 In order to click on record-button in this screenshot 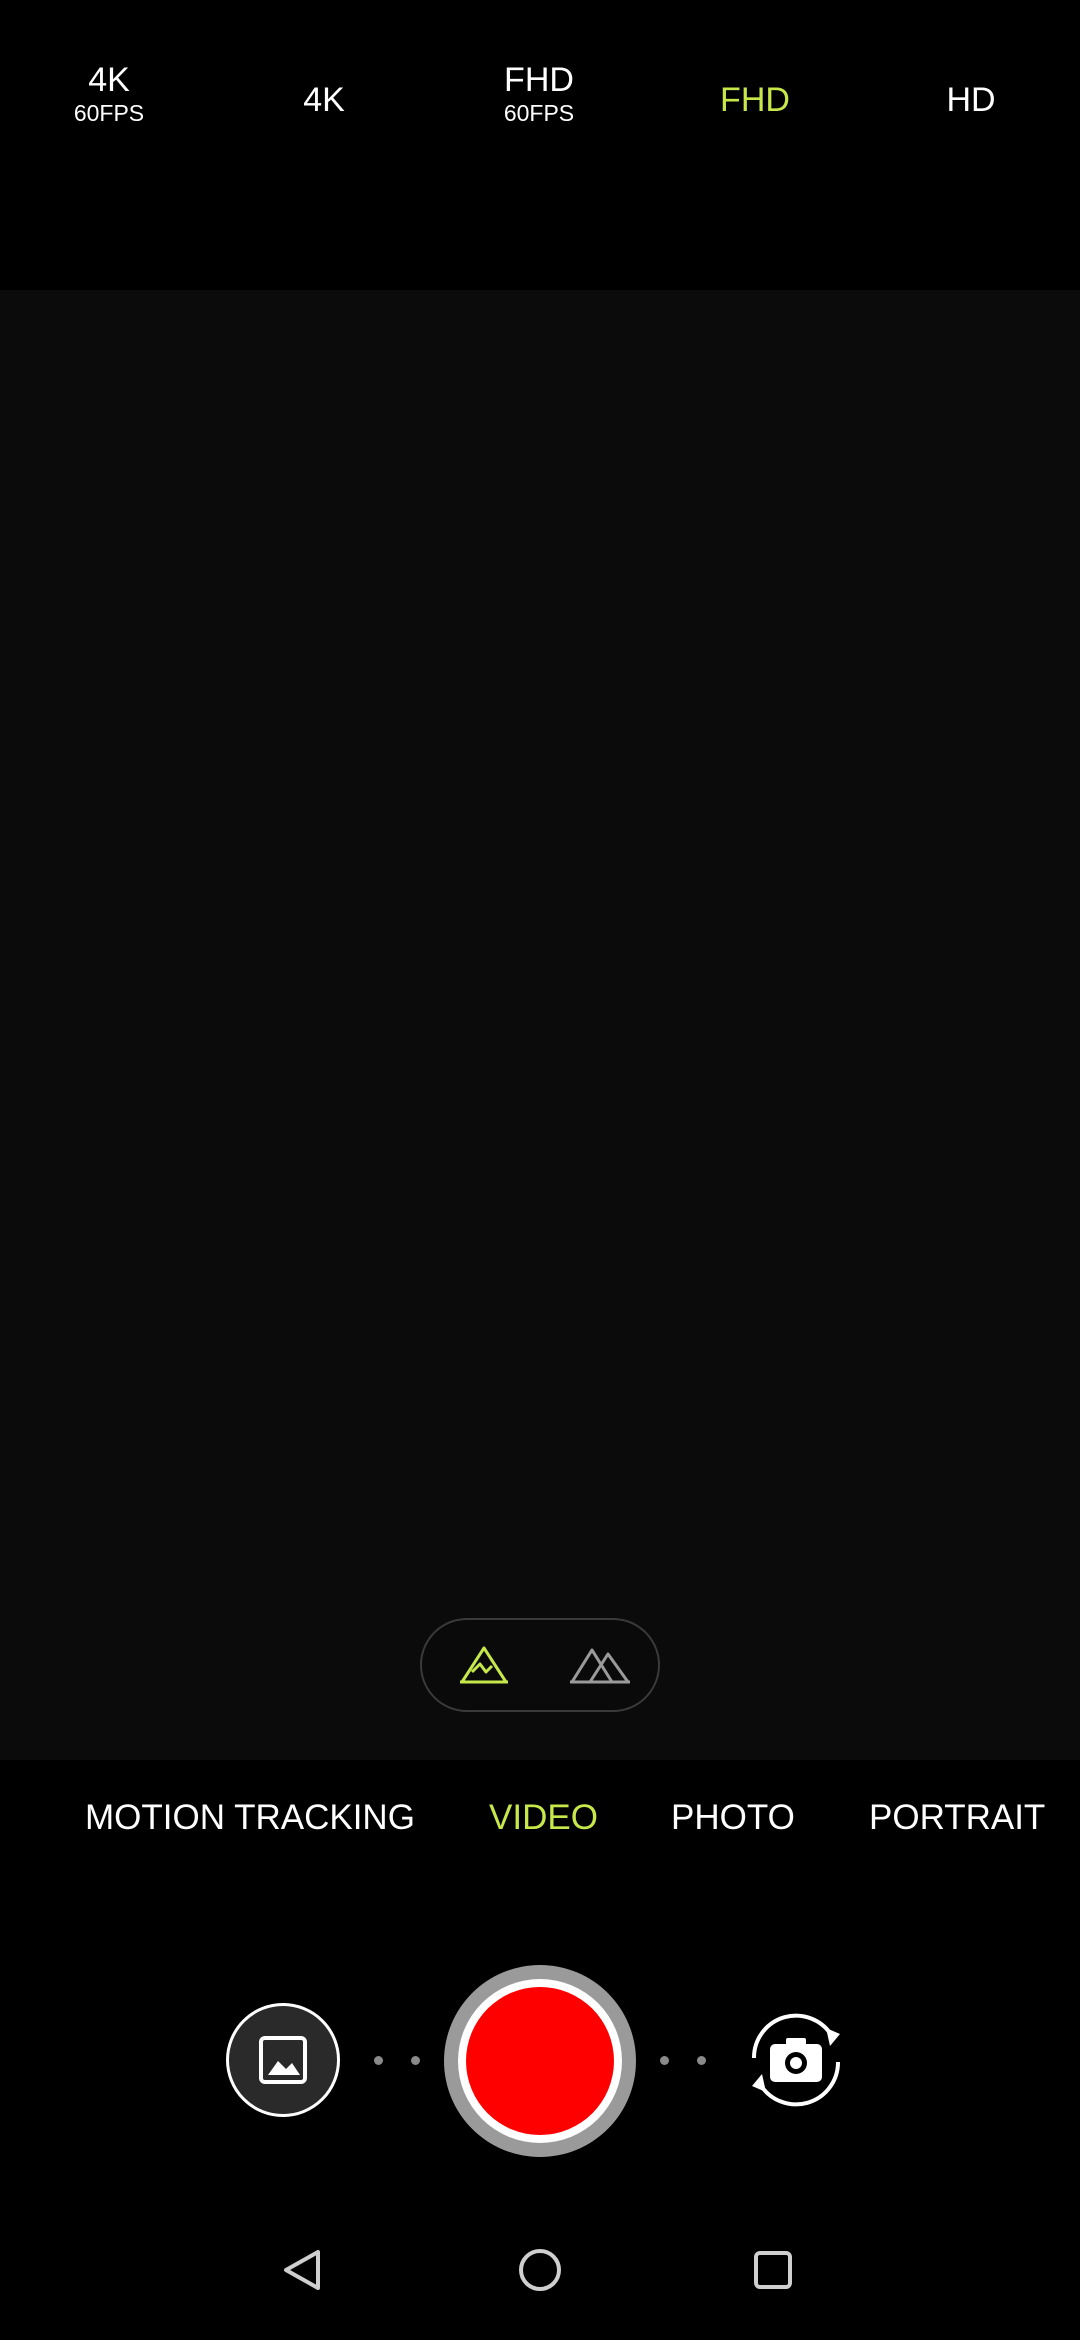, I will do `click(540, 2061)`.